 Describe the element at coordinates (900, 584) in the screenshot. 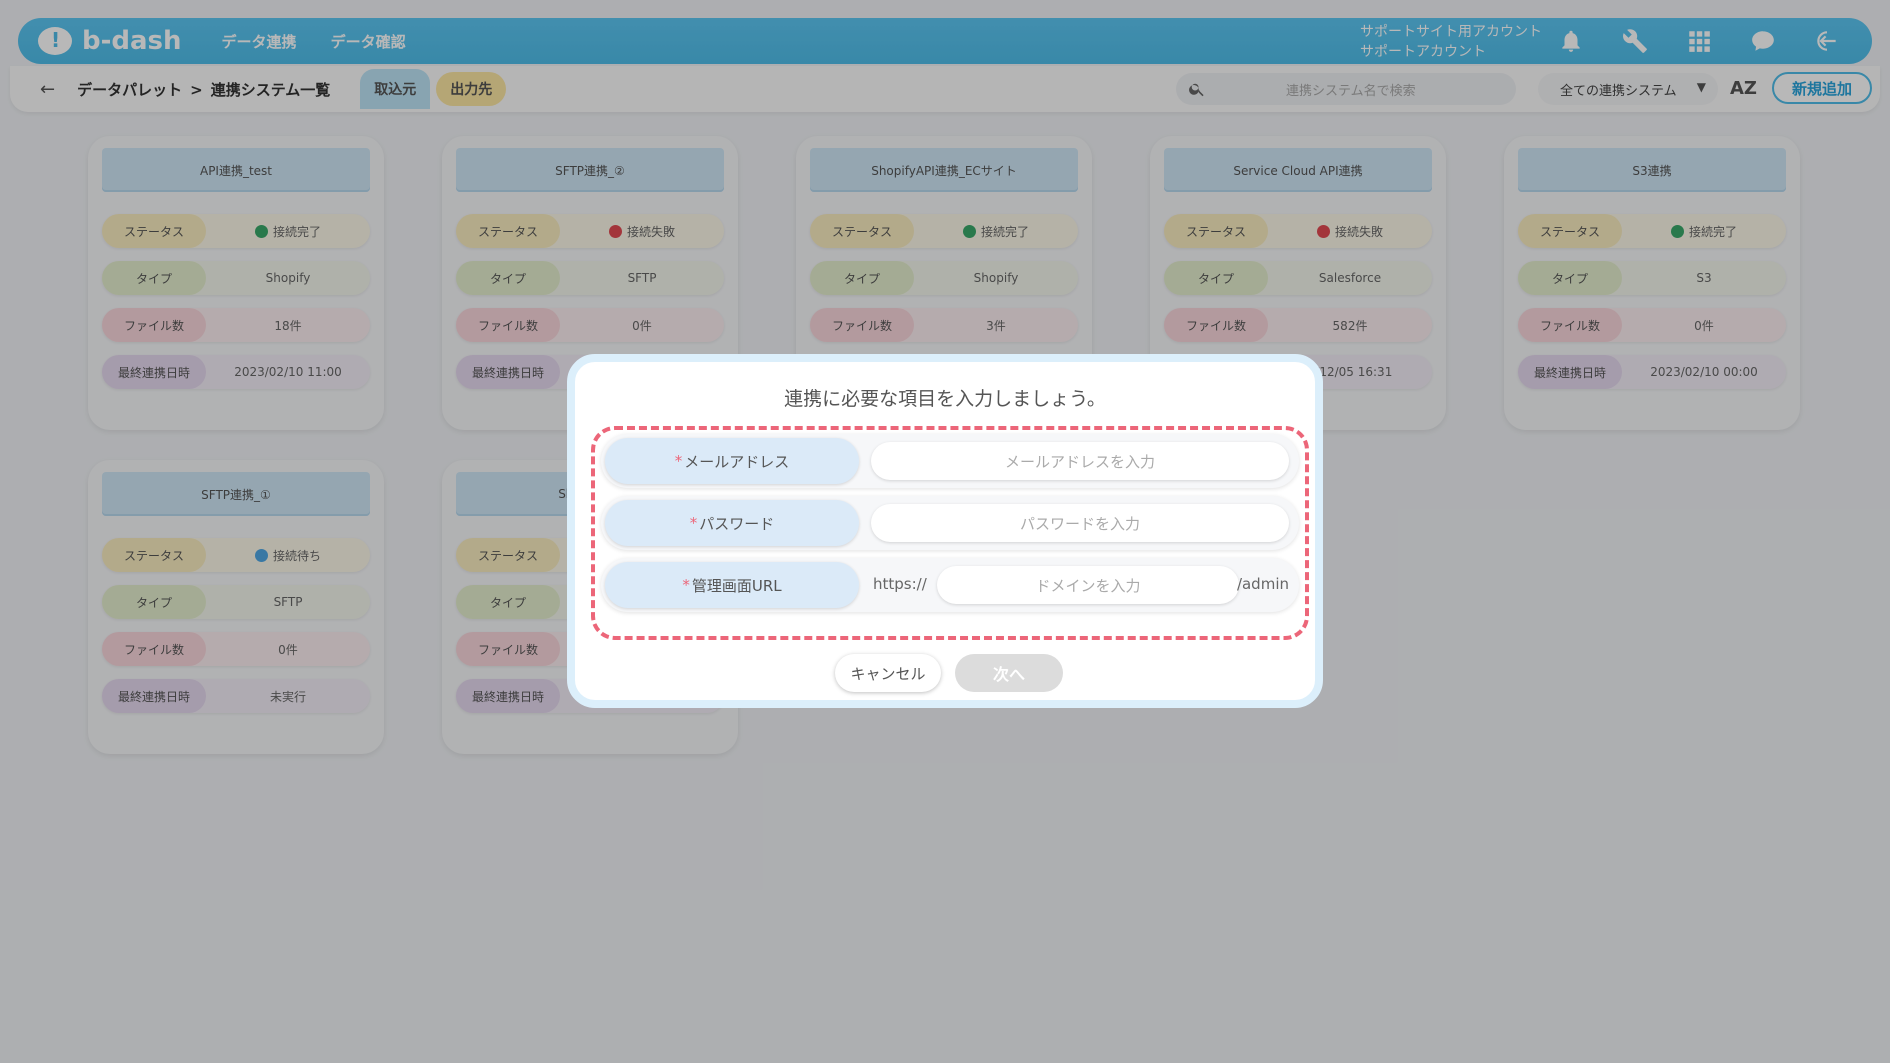

I see `url-prefix: https://` at that location.